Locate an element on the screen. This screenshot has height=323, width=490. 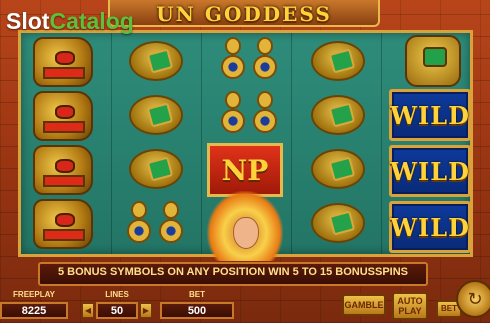
spin-button: ↻ is located at coordinates (473, 299).